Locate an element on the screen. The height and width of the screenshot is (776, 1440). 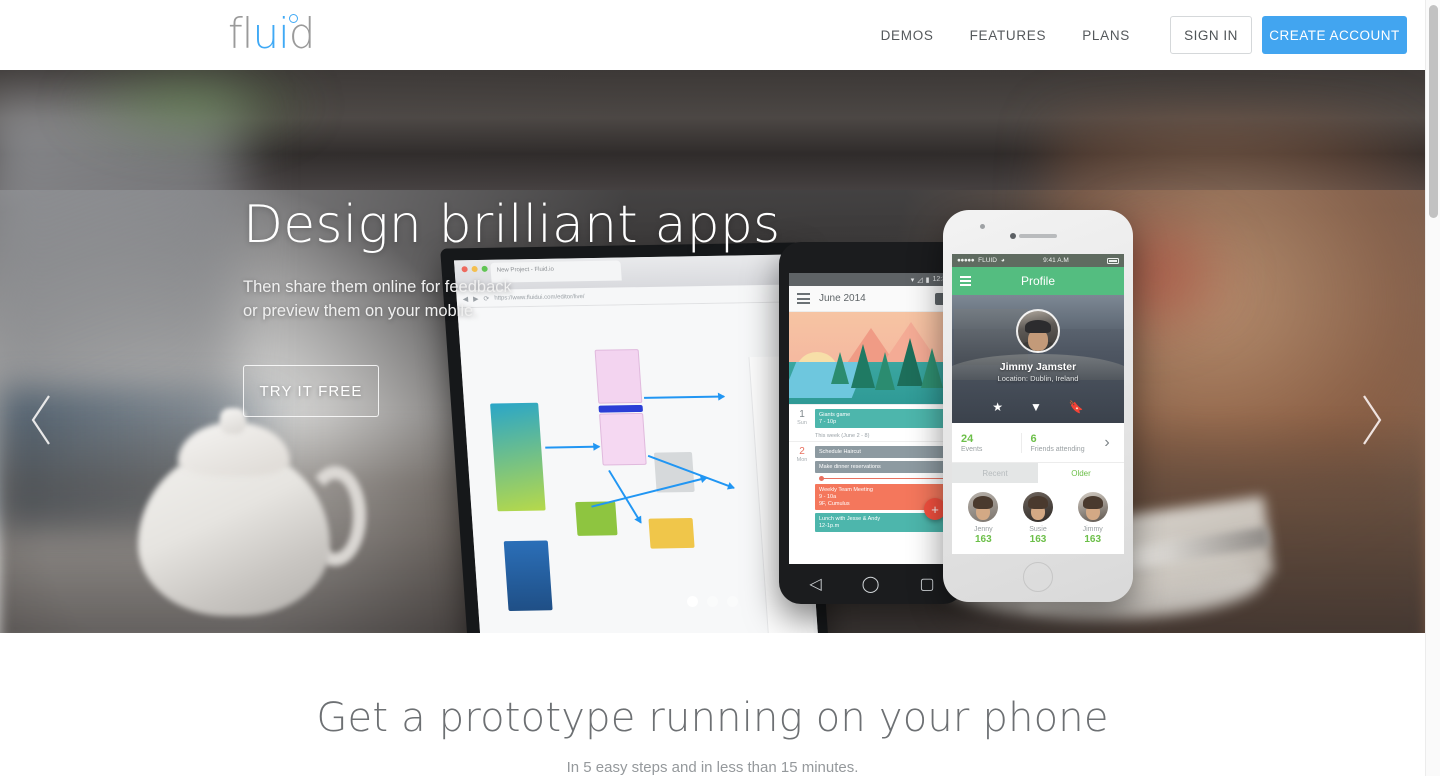
profile-user-location: Location: Dublin, Ireland is located at coordinates (1038, 378).